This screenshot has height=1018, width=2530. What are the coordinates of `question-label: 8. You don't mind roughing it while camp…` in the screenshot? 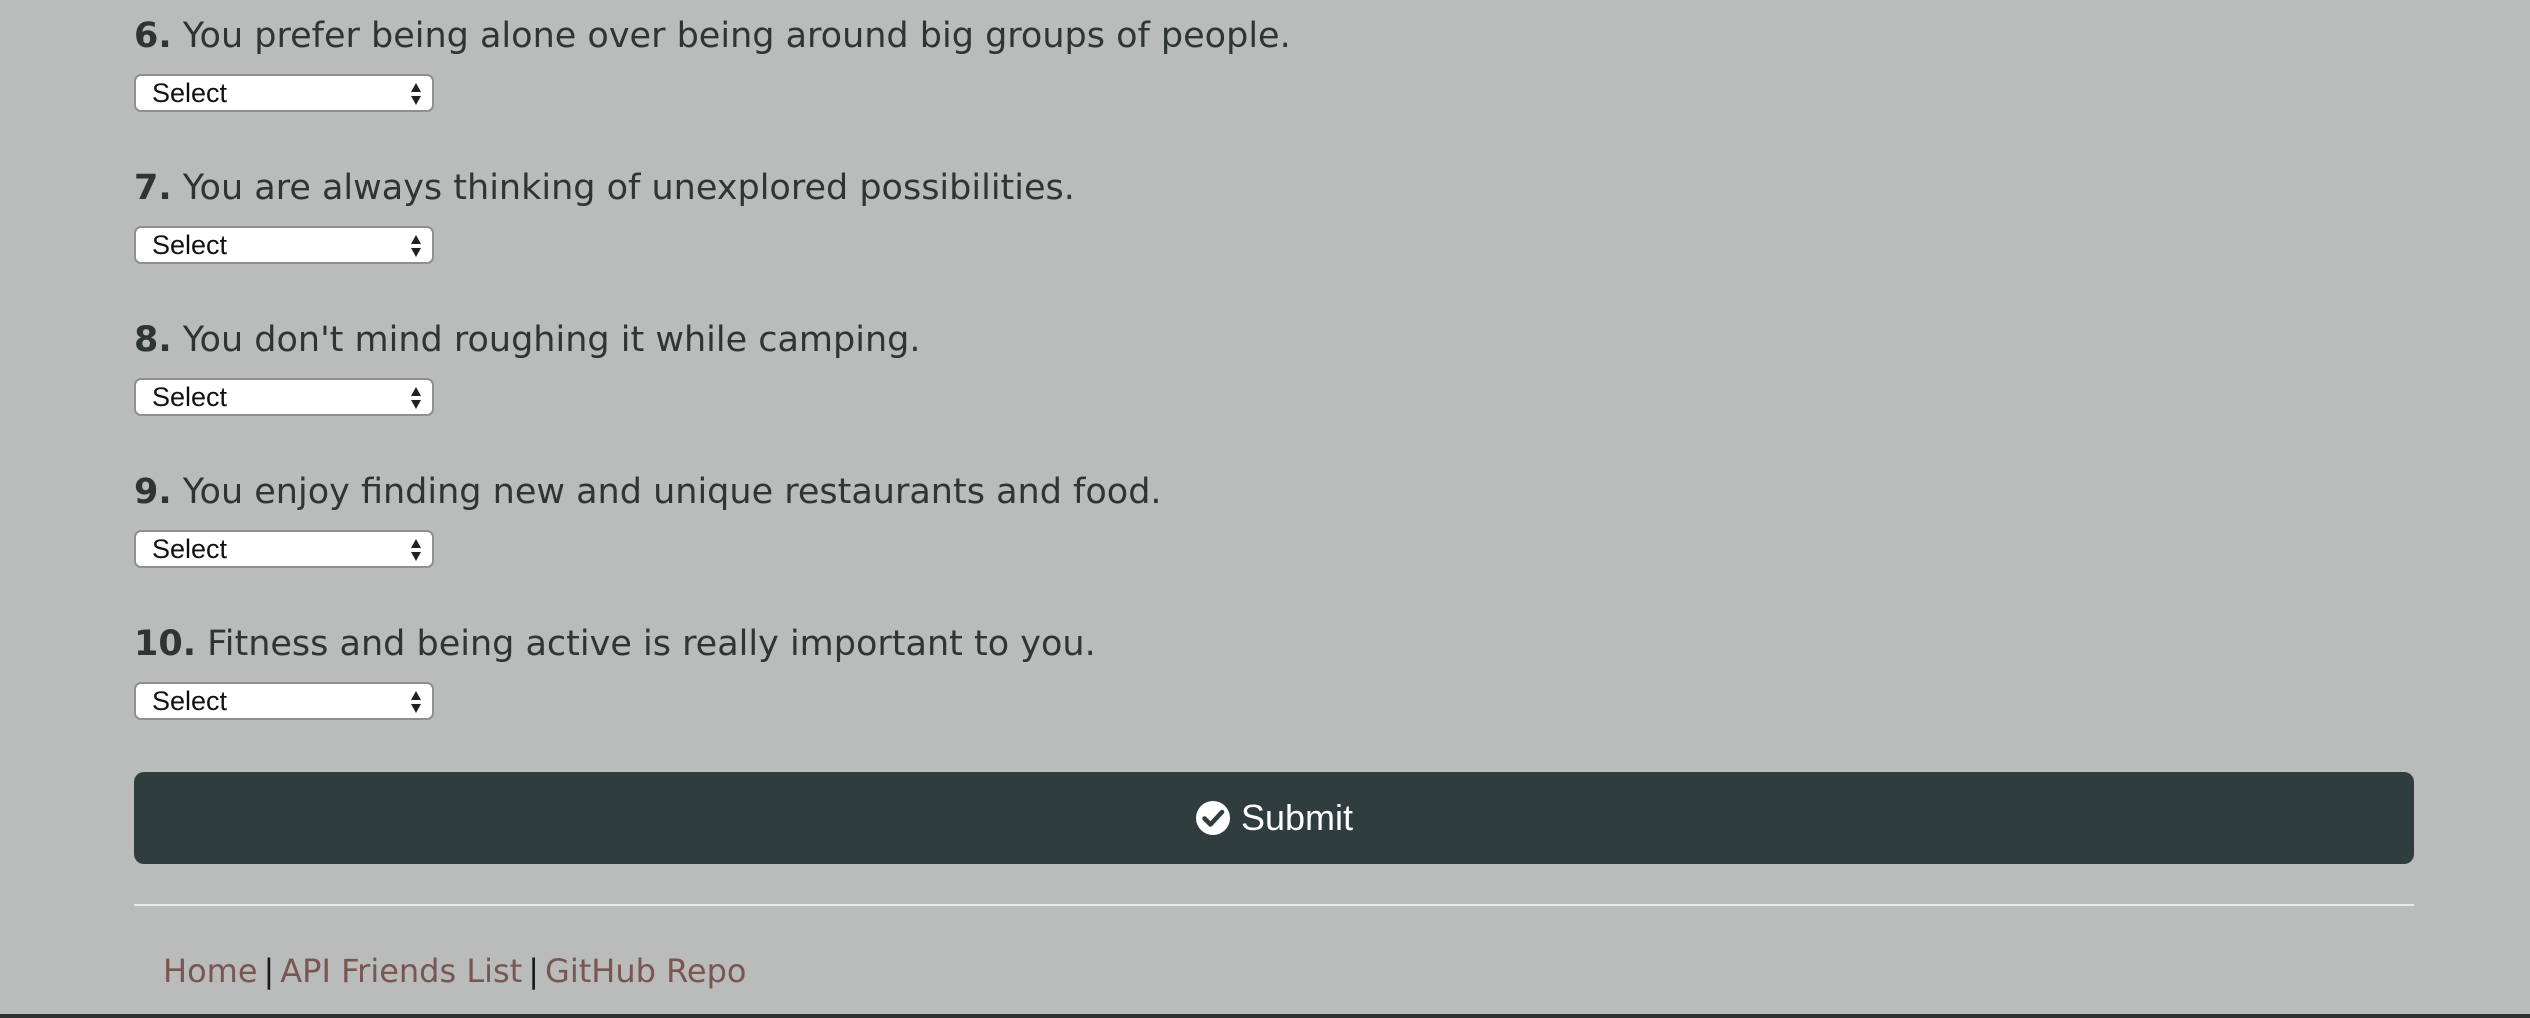 It's located at (1274, 340).